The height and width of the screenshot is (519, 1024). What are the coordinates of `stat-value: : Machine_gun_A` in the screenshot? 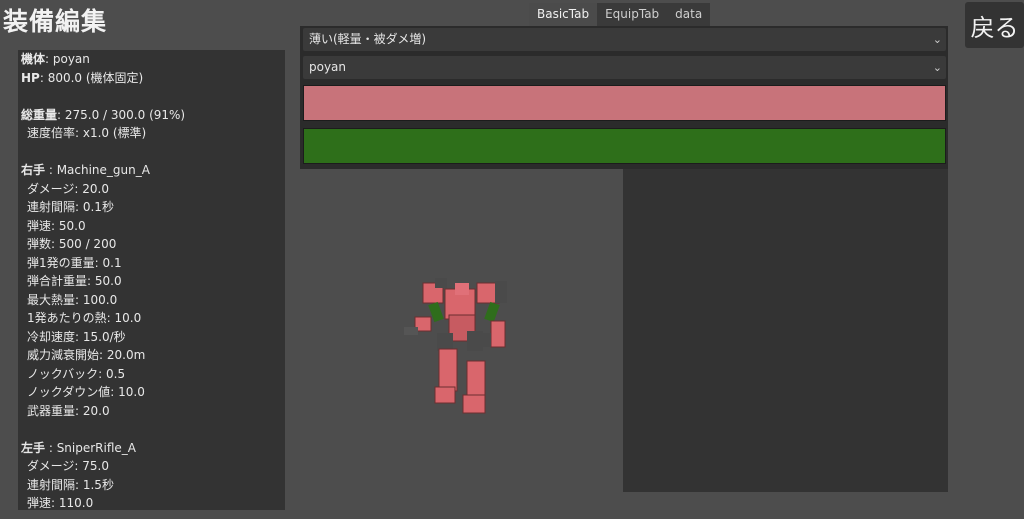 It's located at (97, 170).